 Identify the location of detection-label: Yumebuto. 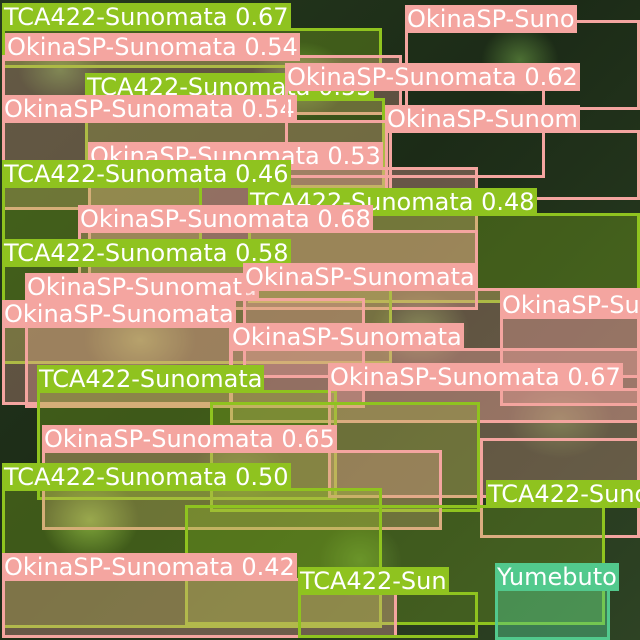
(557, 577).